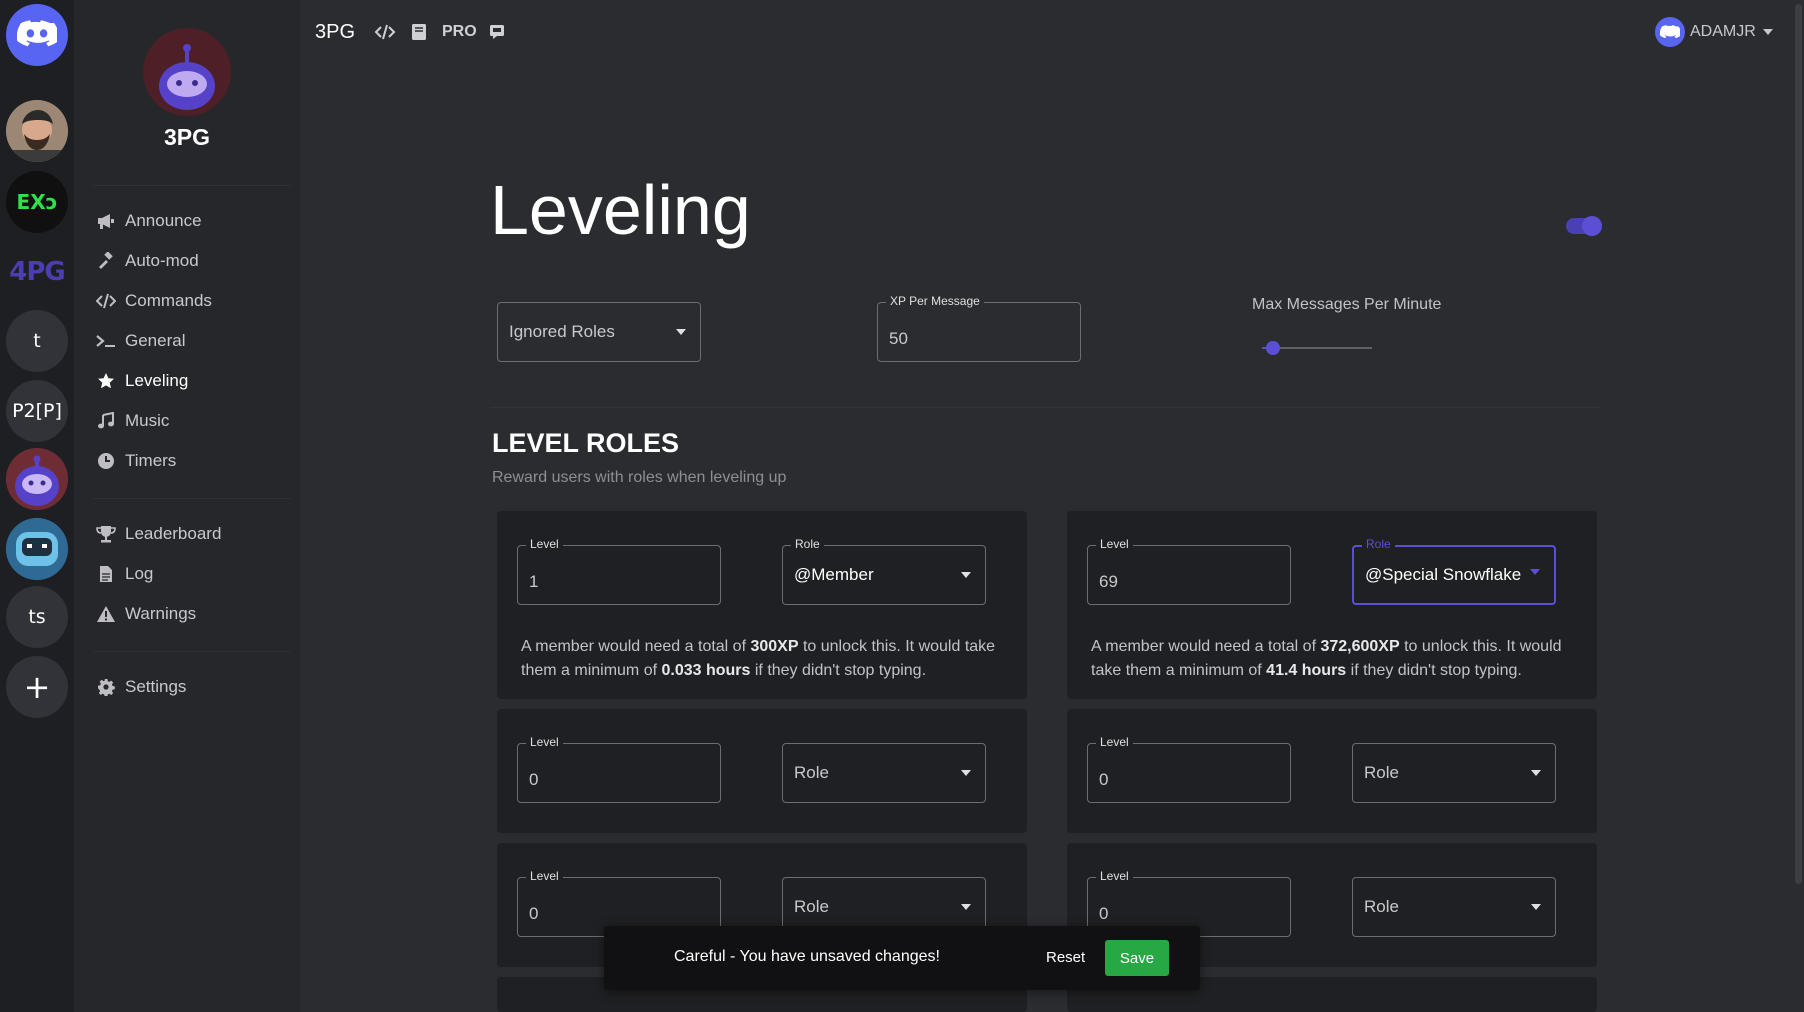  I want to click on section-subheading: Reward users with roles when leveling up, so click(639, 477).